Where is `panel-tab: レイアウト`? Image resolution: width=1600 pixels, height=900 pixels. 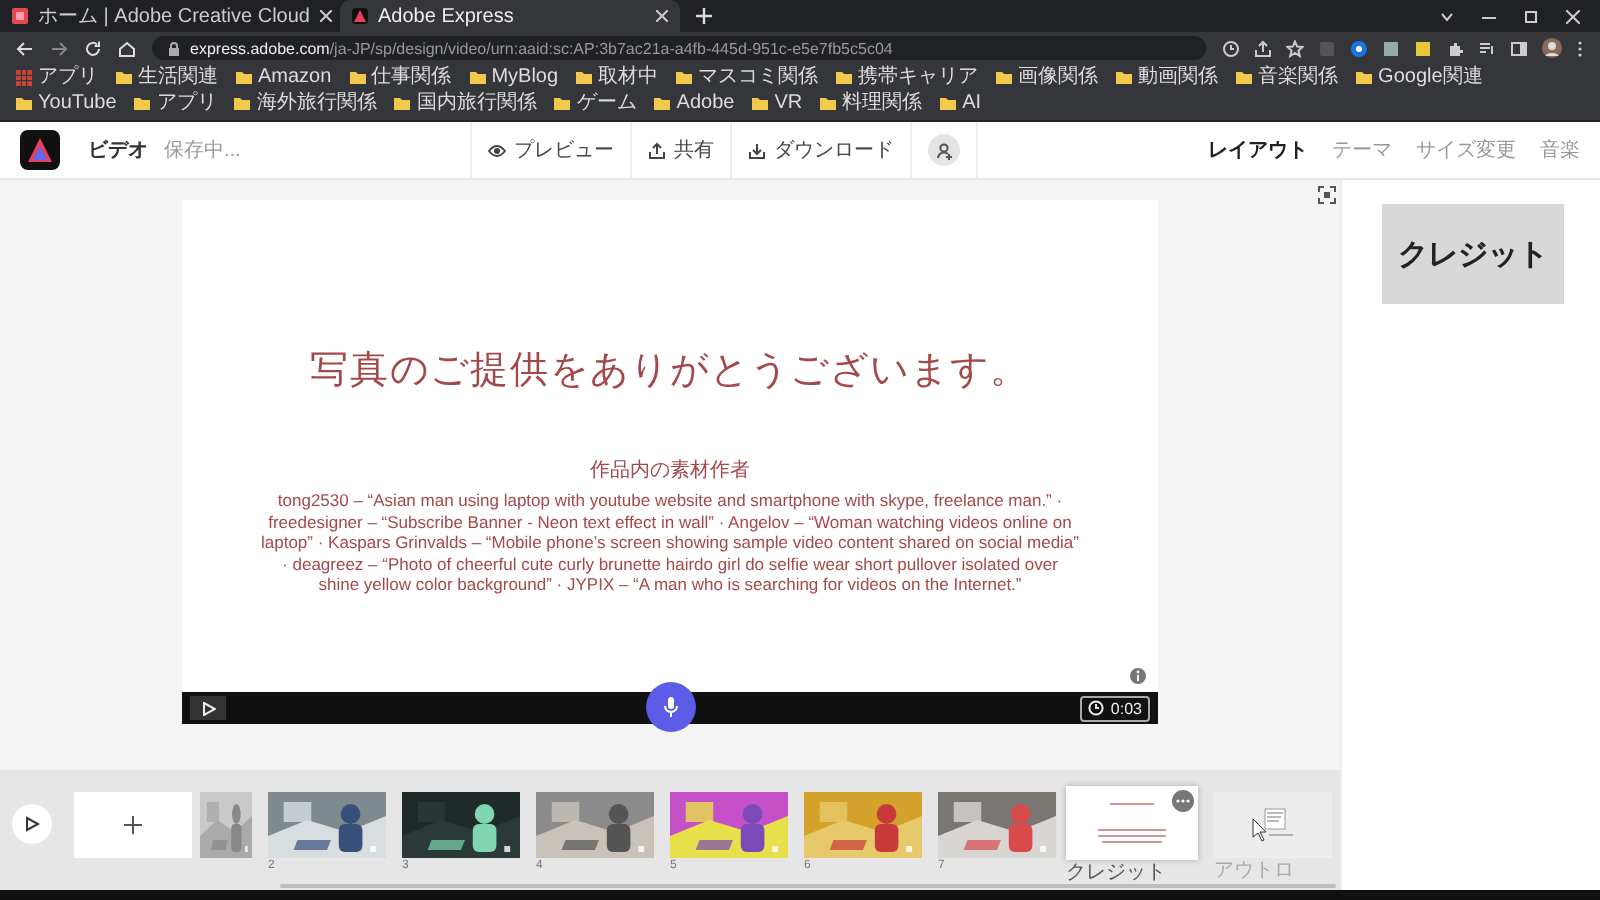
panel-tab: レイアウト is located at coordinates (1258, 150).